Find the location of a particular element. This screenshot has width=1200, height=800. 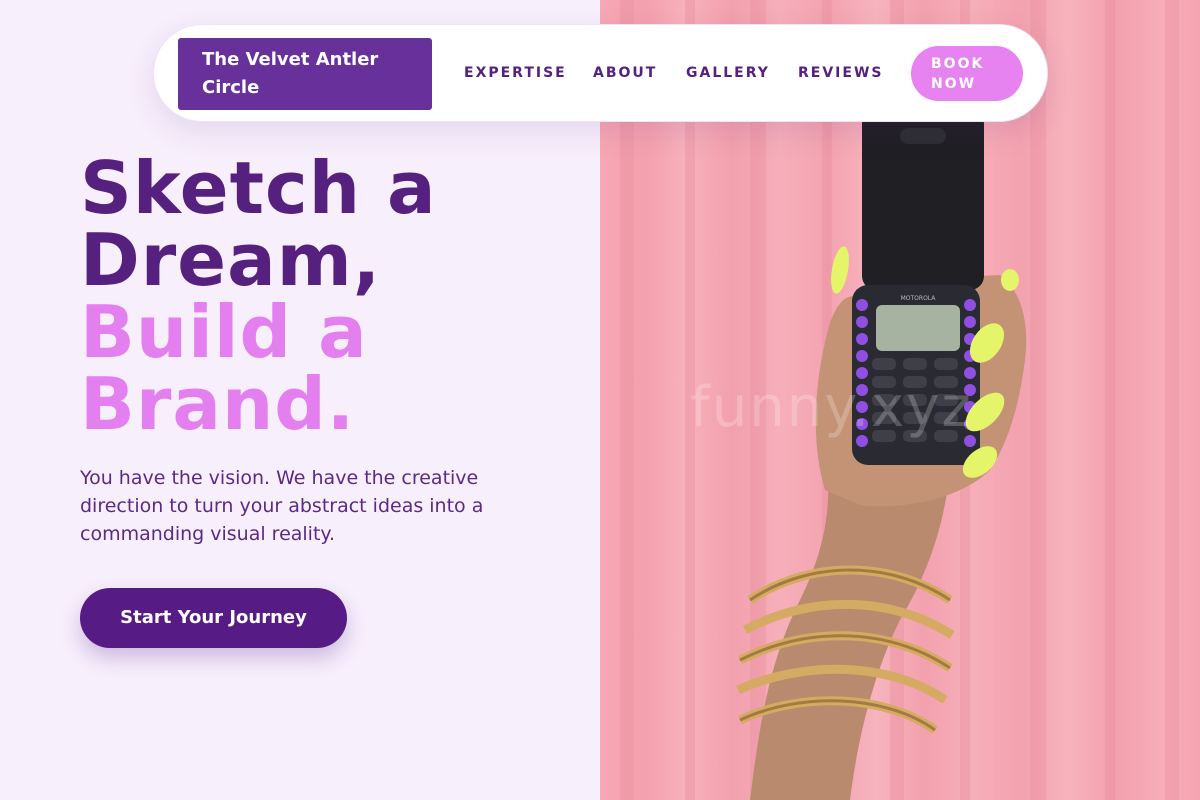

headline-line-3: Build a is located at coordinates (224, 332).